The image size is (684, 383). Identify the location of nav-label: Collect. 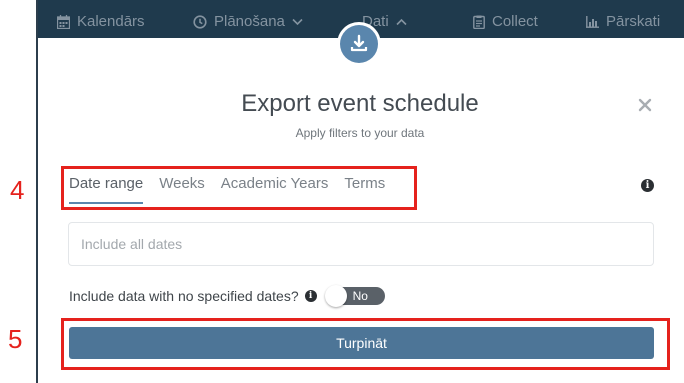
(515, 21).